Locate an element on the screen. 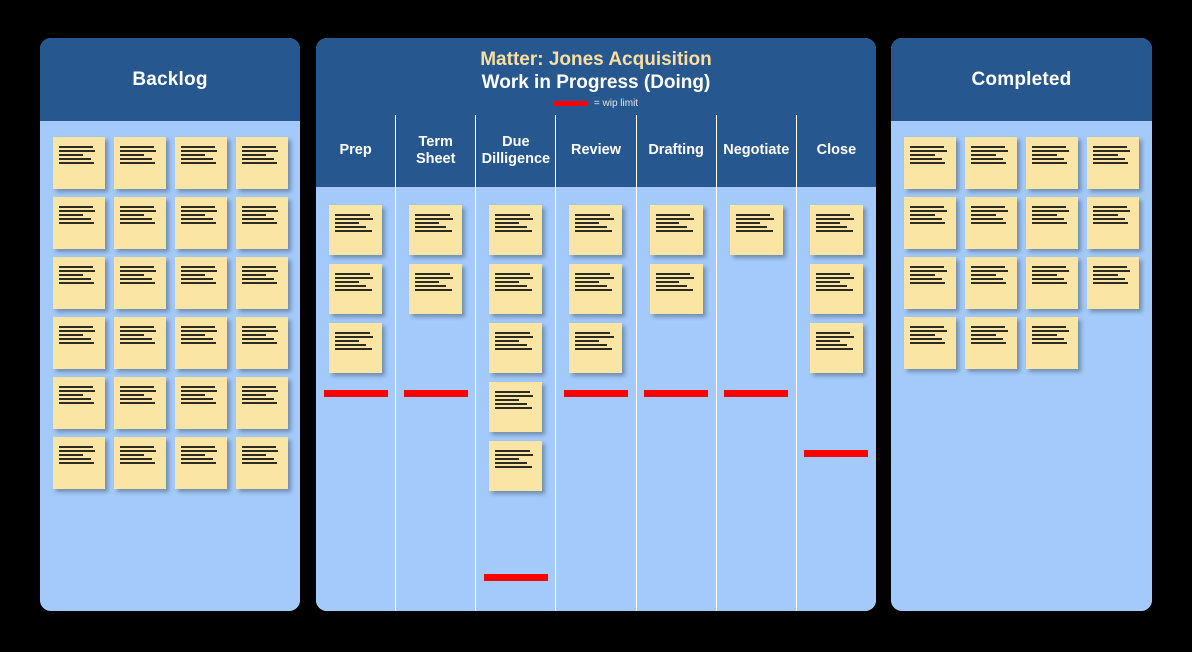 This screenshot has height=652, width=1192. wip-column-close: Close is located at coordinates (836, 362).